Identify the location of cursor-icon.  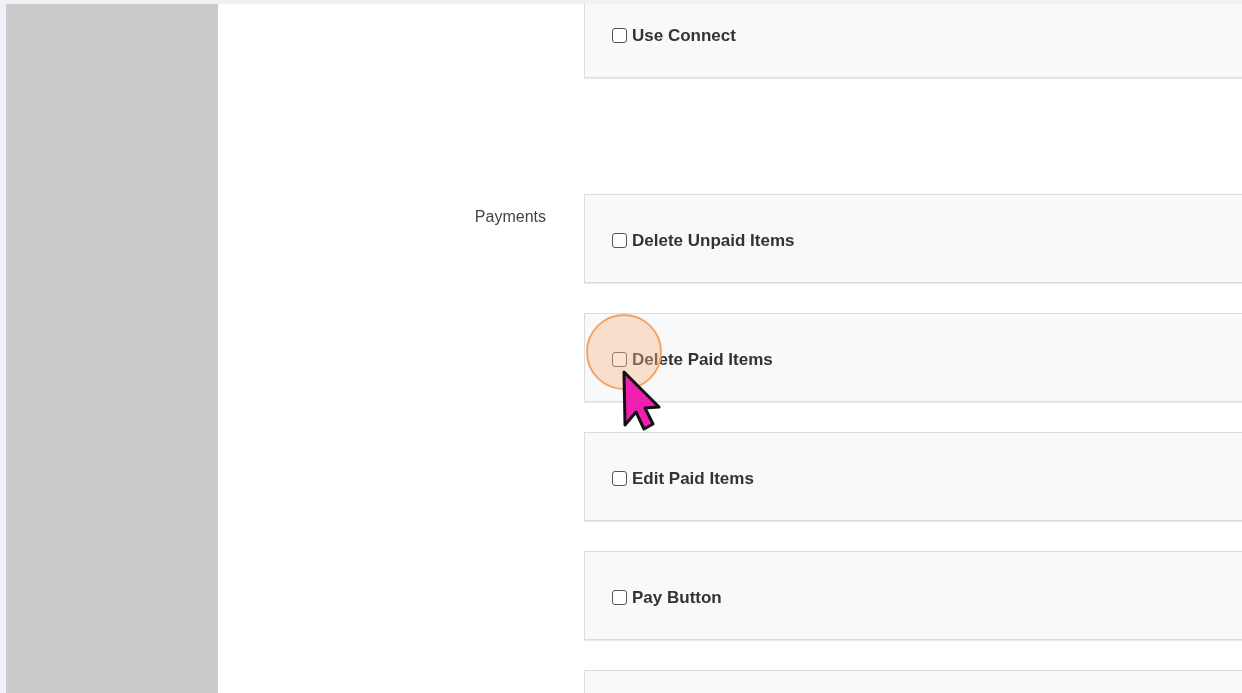
(641, 401).